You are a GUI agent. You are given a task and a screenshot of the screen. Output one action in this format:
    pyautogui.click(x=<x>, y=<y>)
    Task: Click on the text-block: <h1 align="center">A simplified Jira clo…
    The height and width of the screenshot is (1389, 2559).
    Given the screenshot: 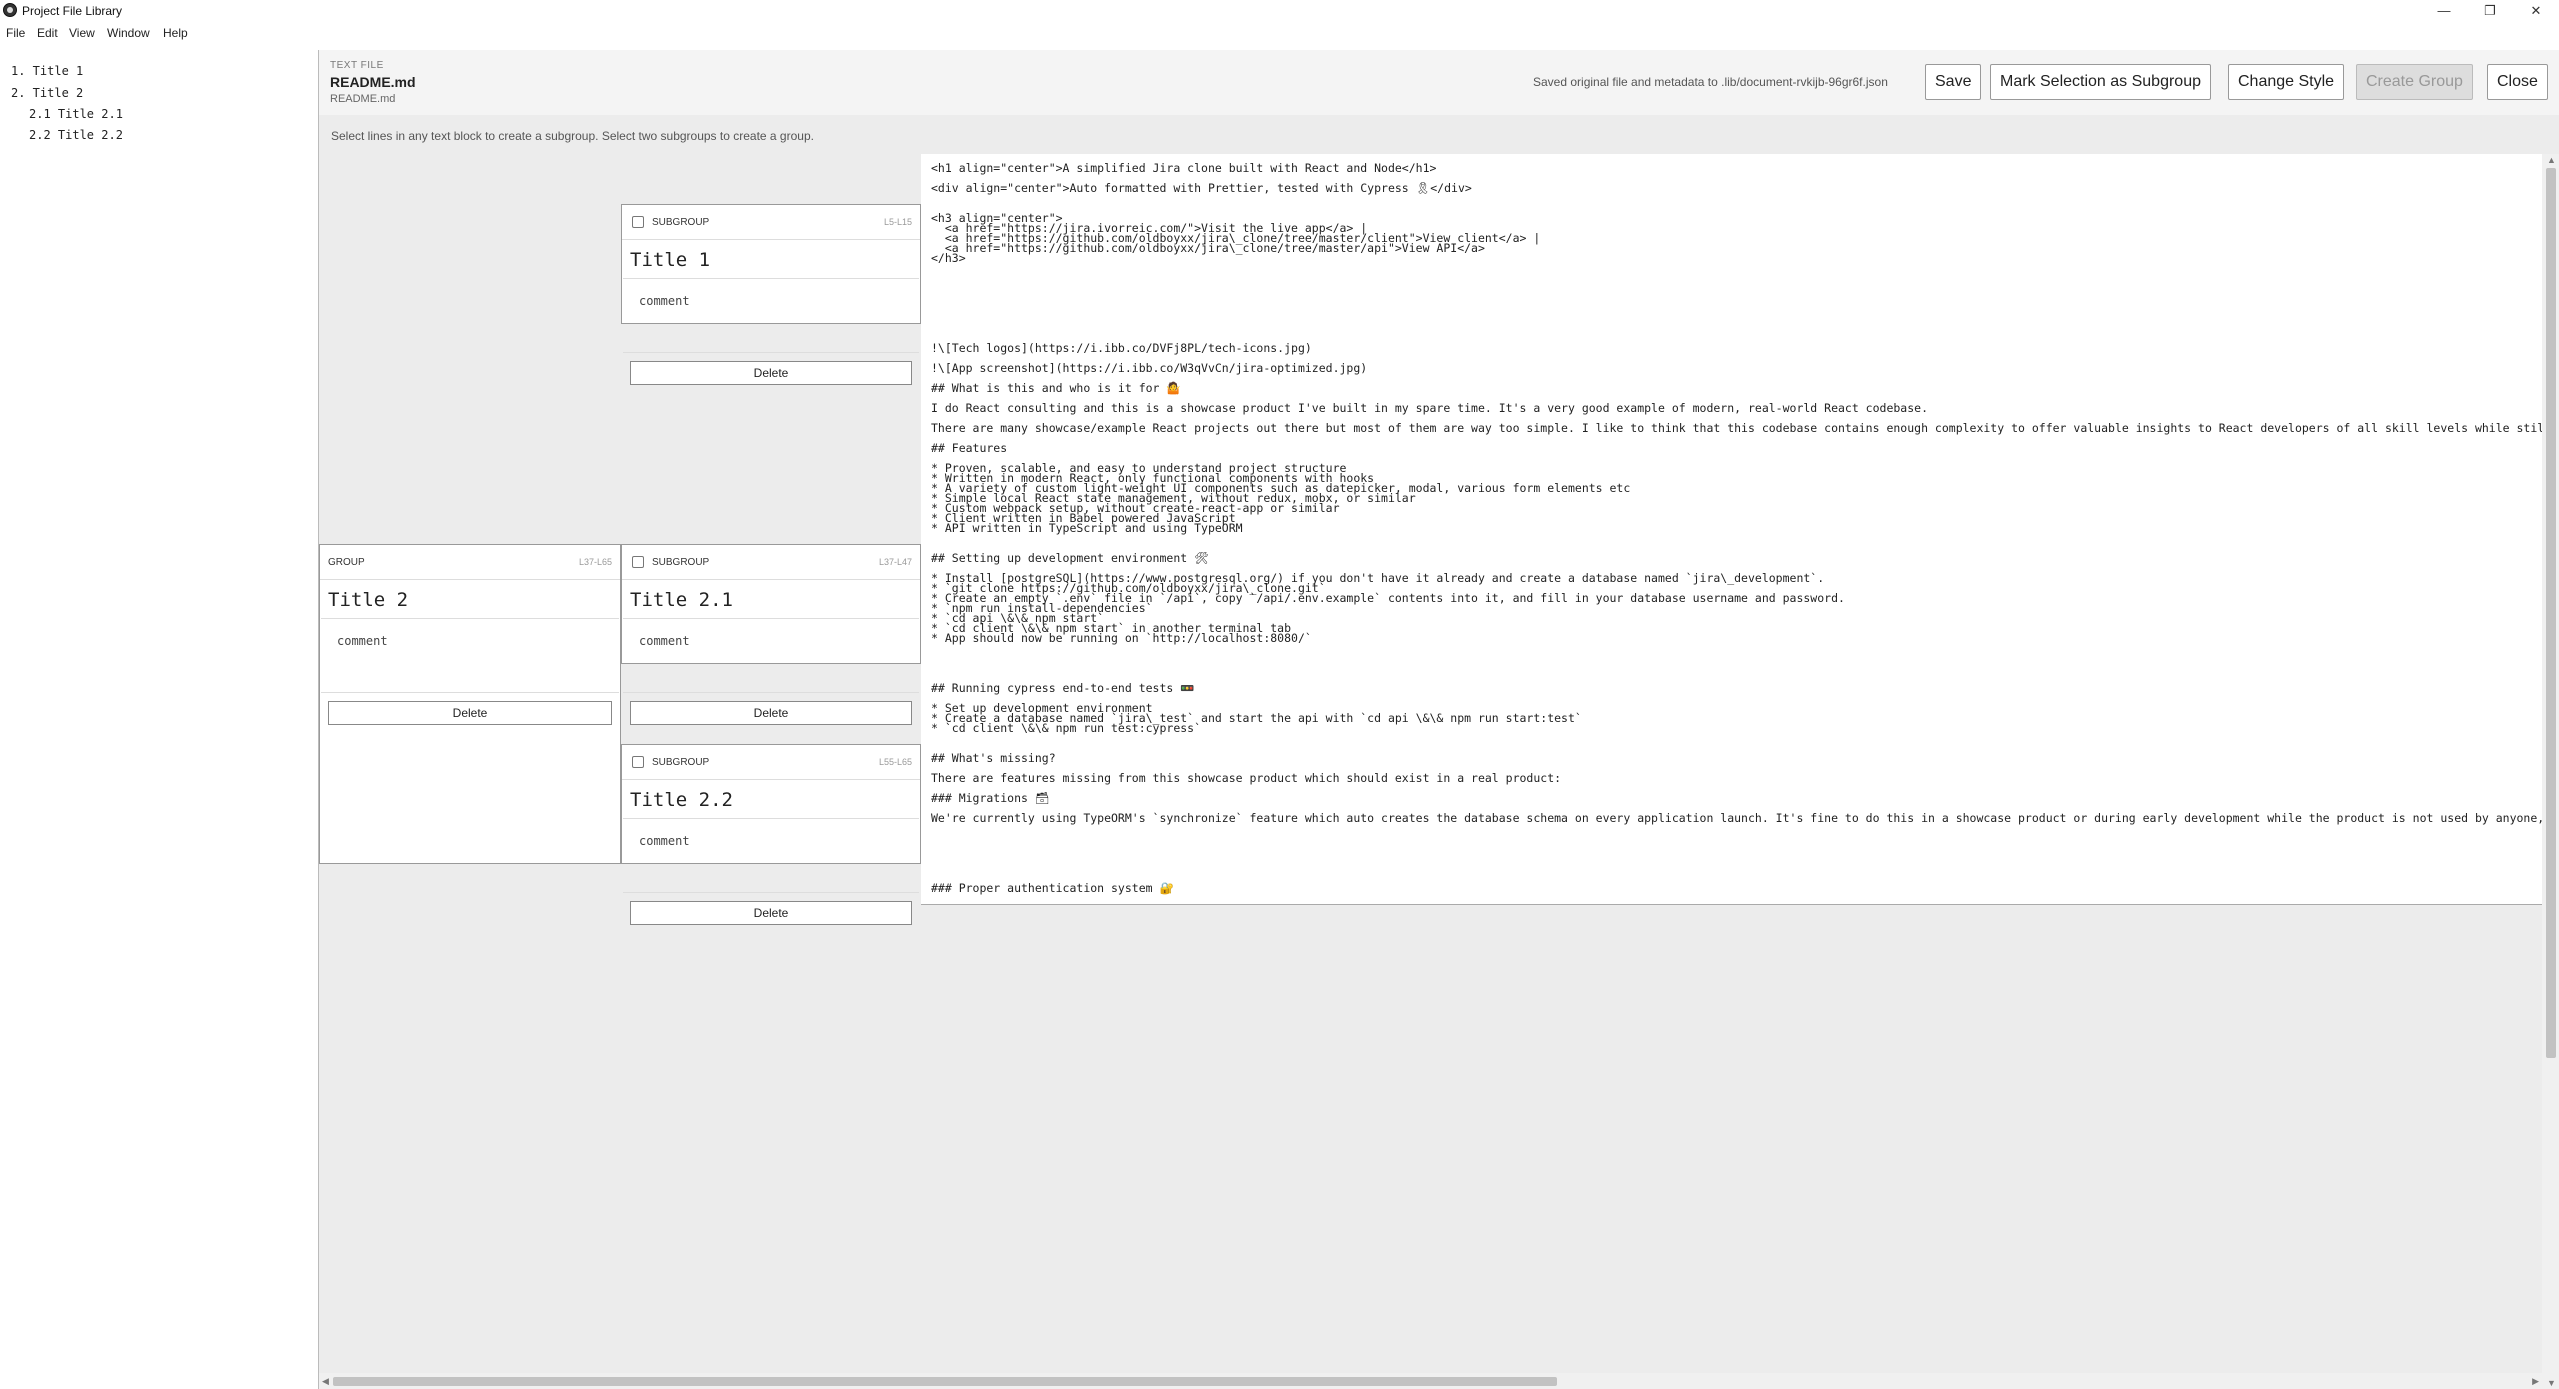 What is the action you would take?
    pyautogui.click(x=1731, y=179)
    